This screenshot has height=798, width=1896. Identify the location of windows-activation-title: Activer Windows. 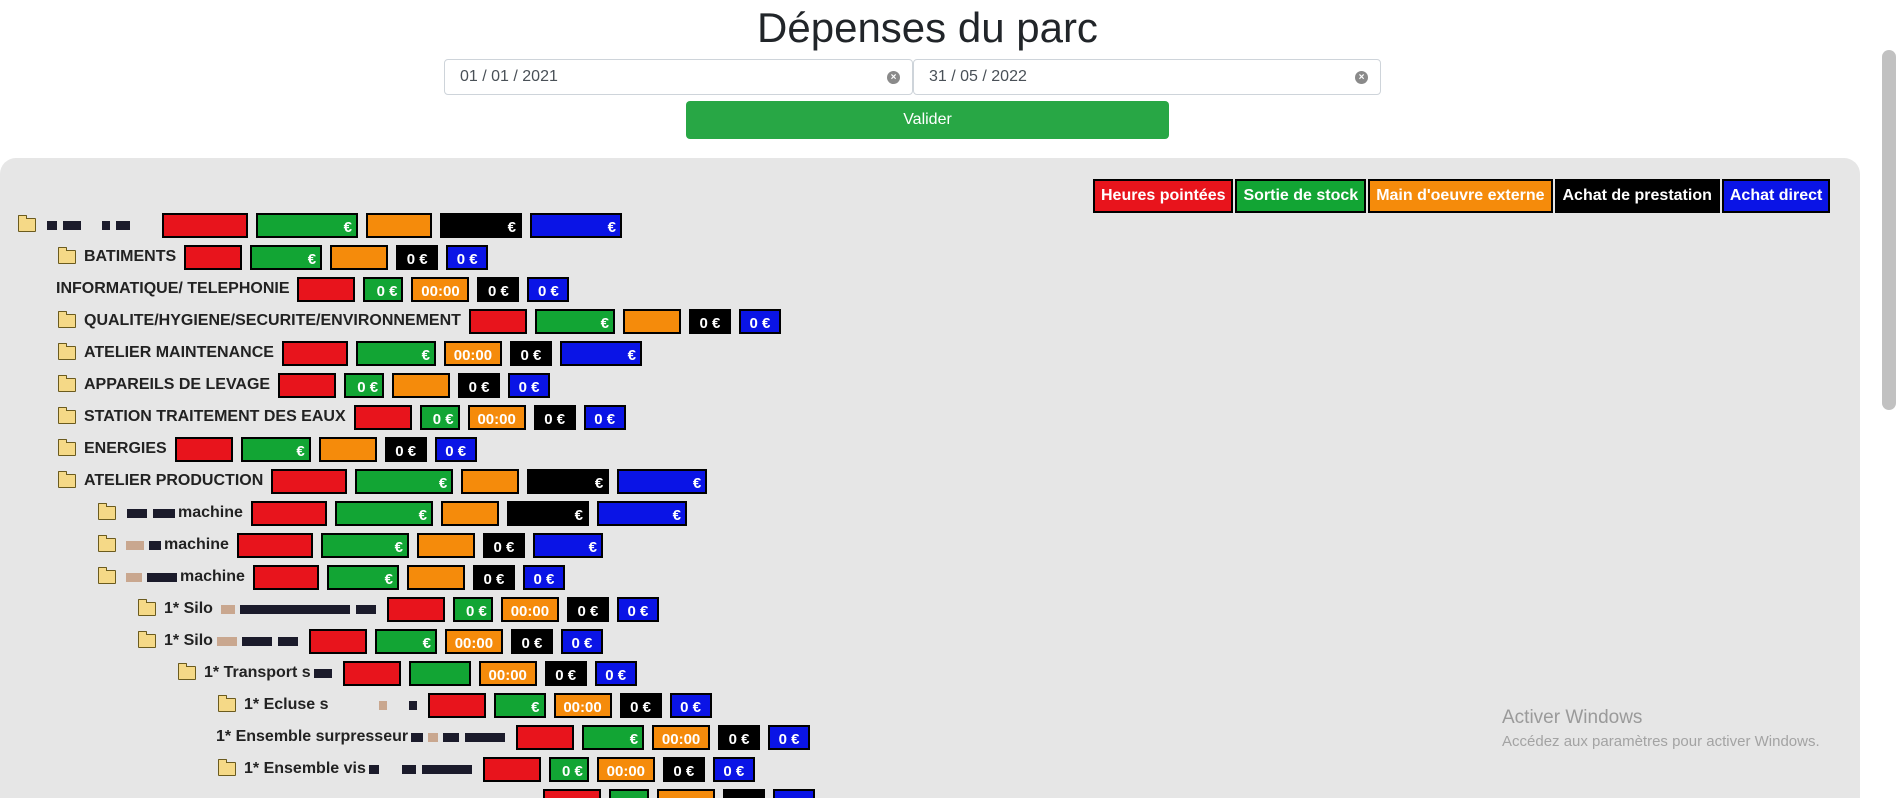
(1572, 718).